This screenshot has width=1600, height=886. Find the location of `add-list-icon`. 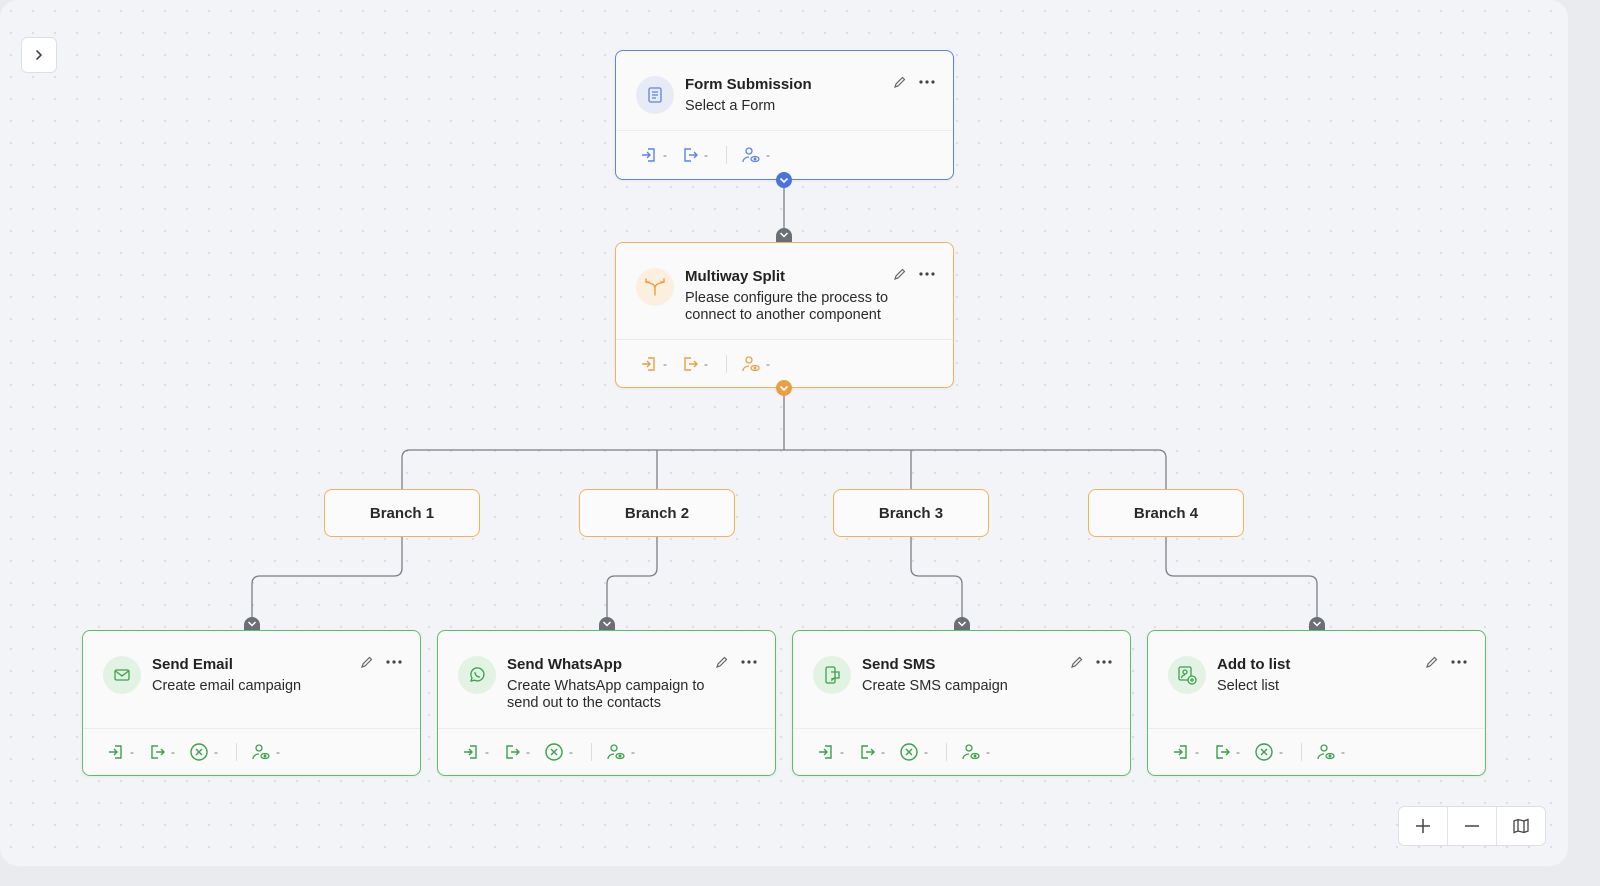

add-list-icon is located at coordinates (1187, 675).